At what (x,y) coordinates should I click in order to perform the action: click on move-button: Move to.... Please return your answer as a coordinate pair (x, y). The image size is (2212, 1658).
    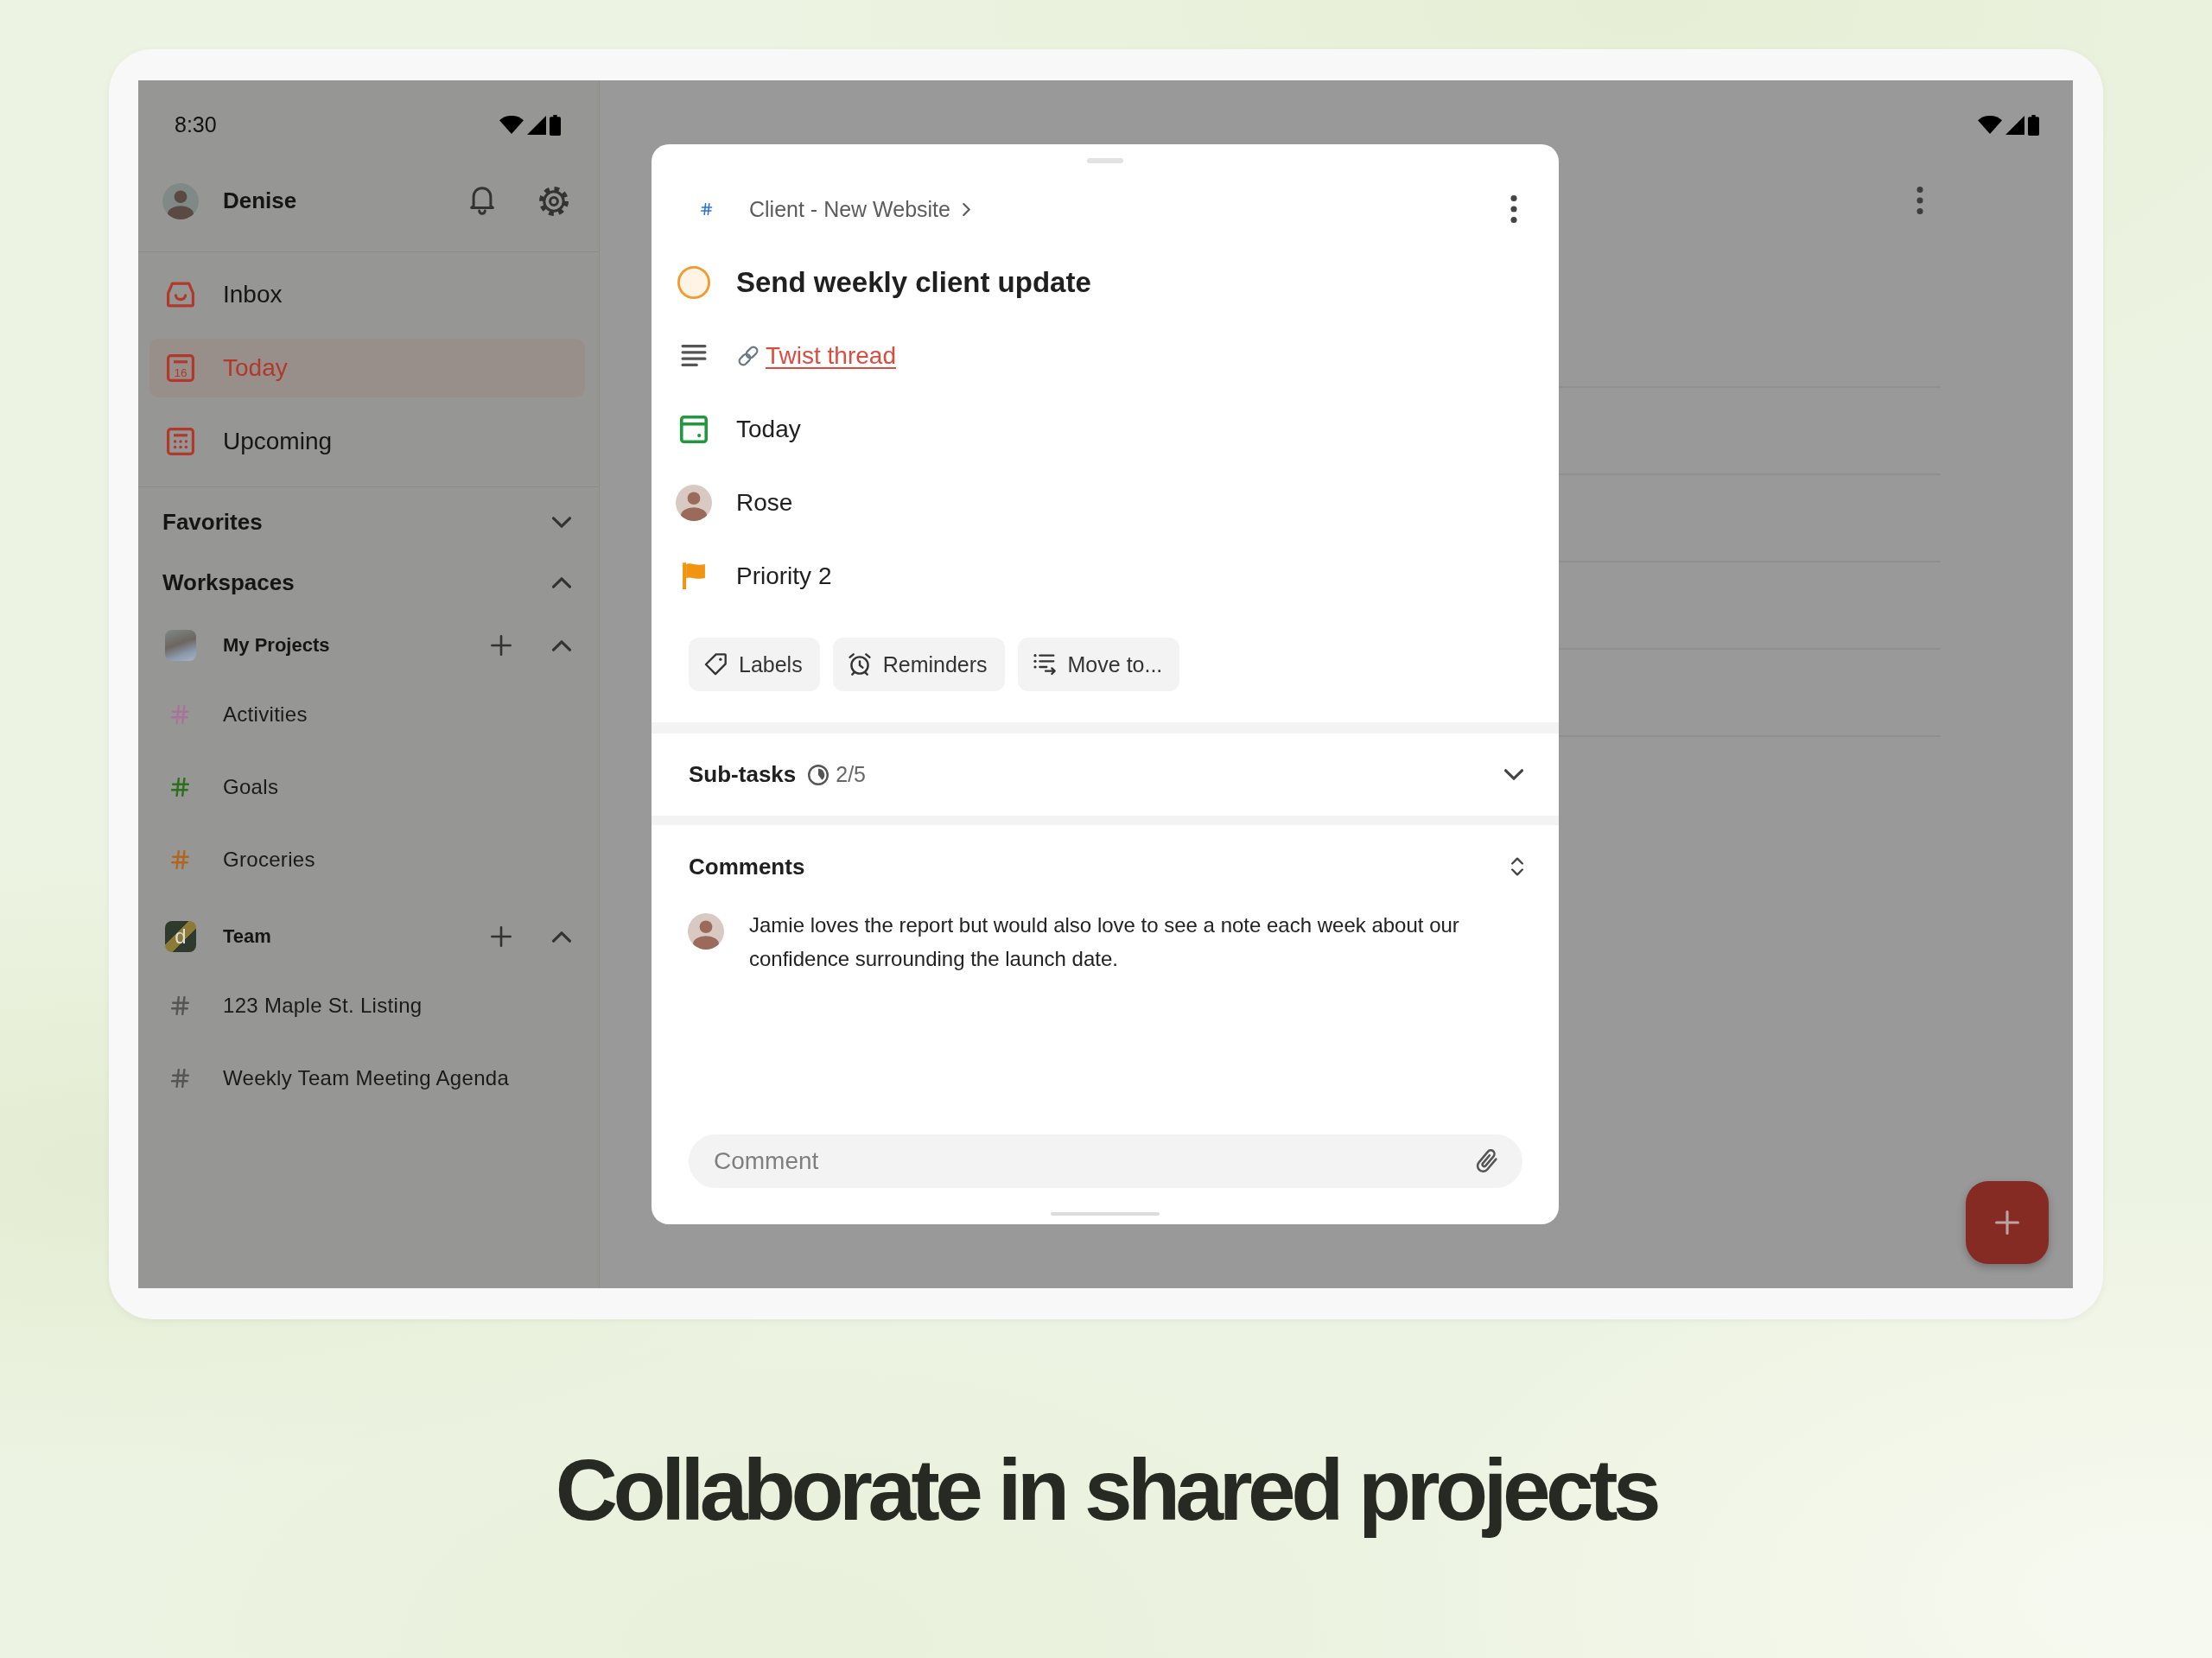
    Looking at the image, I should click on (1098, 664).